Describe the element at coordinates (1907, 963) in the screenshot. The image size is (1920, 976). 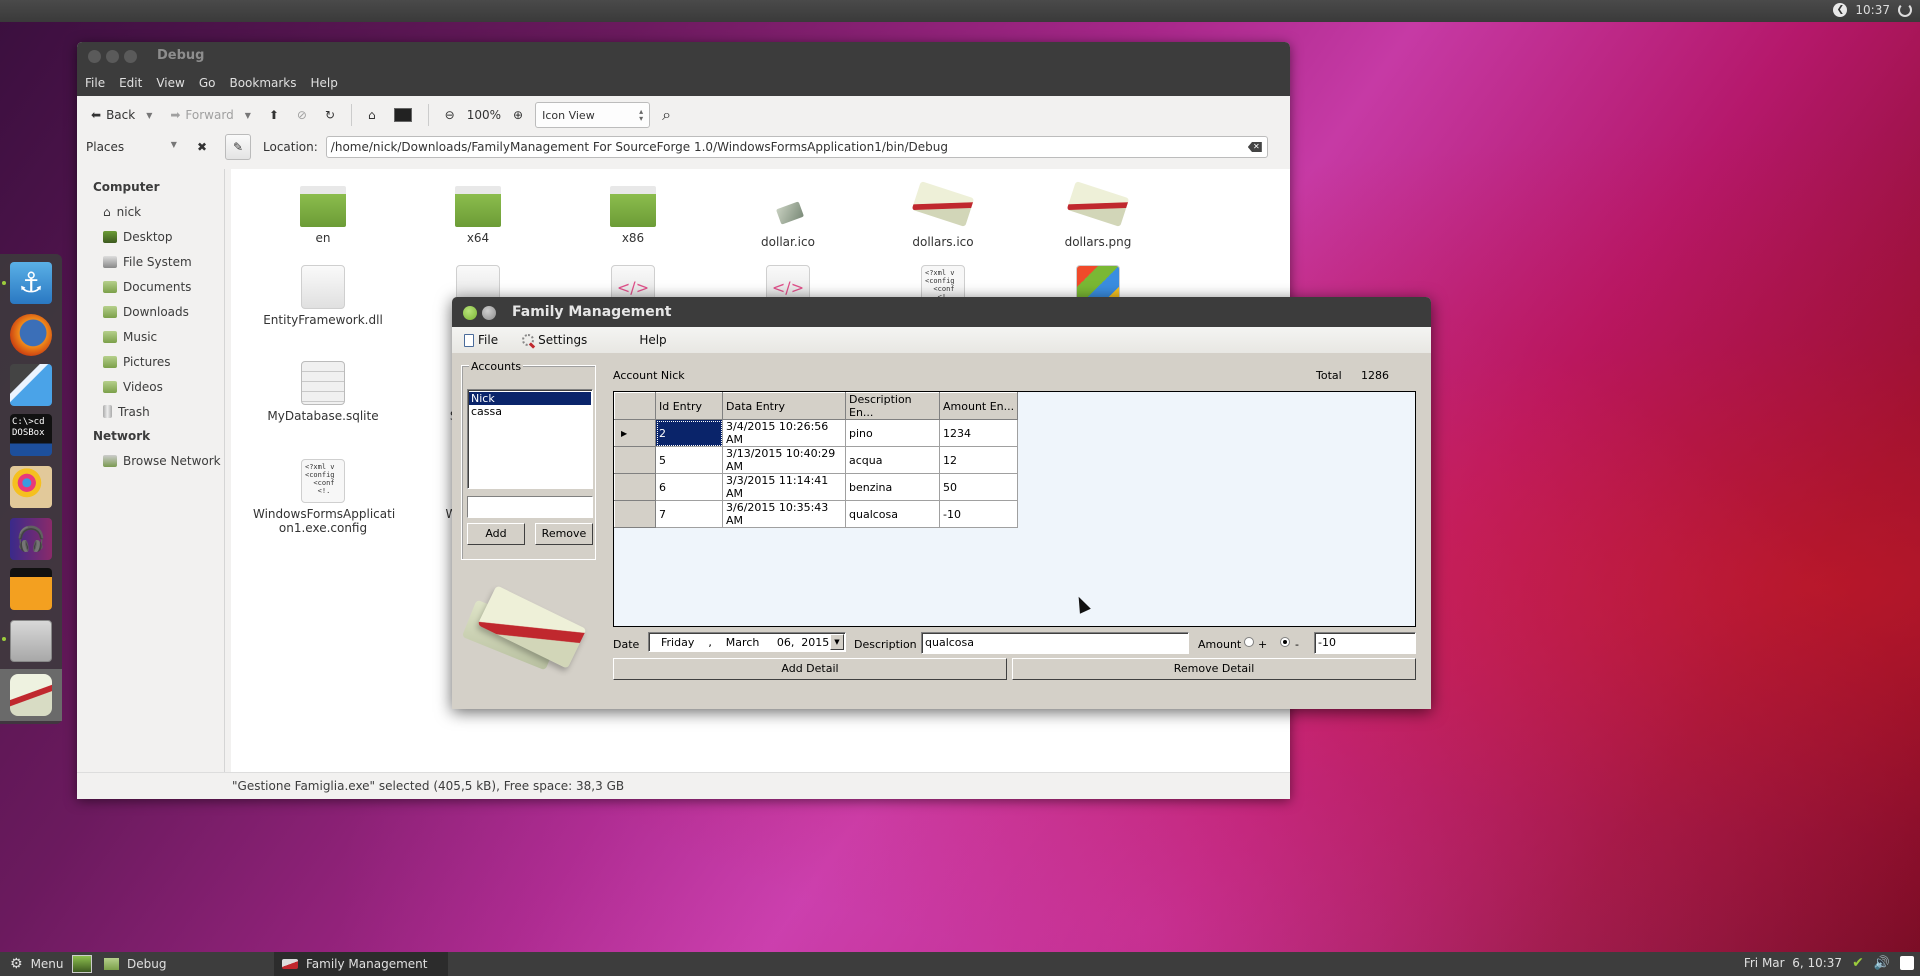
I see `network-icon` at that location.